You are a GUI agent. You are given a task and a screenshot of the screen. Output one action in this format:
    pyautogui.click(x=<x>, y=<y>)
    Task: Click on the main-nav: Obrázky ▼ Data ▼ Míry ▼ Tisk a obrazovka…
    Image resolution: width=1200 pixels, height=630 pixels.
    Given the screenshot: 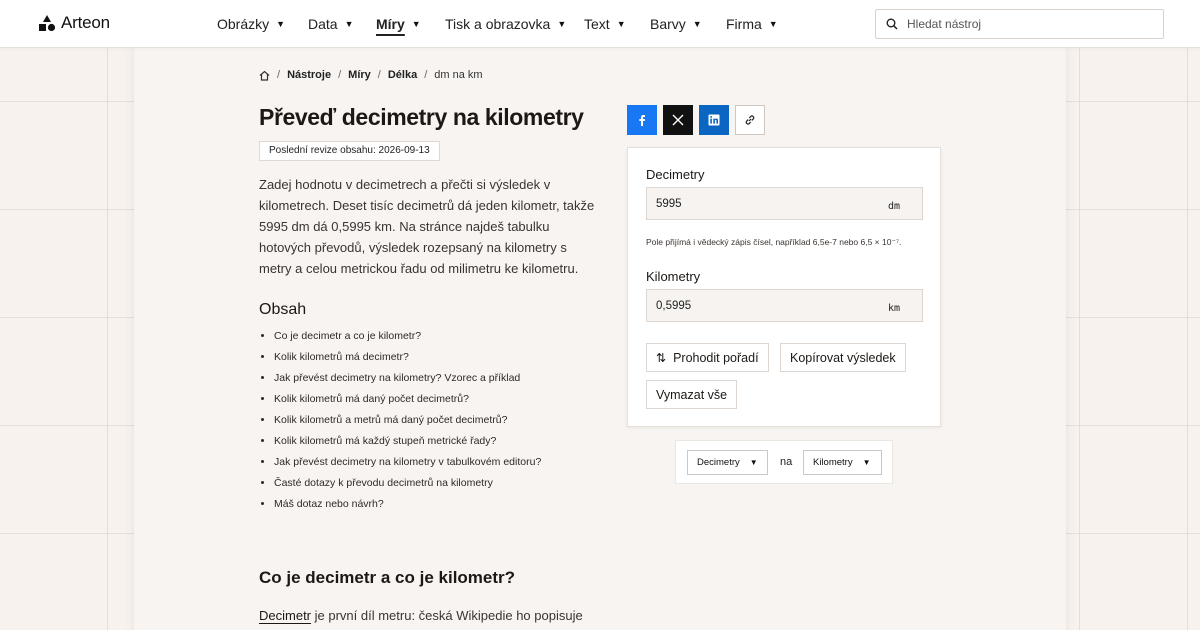 What is the action you would take?
    pyautogui.click(x=501, y=24)
    